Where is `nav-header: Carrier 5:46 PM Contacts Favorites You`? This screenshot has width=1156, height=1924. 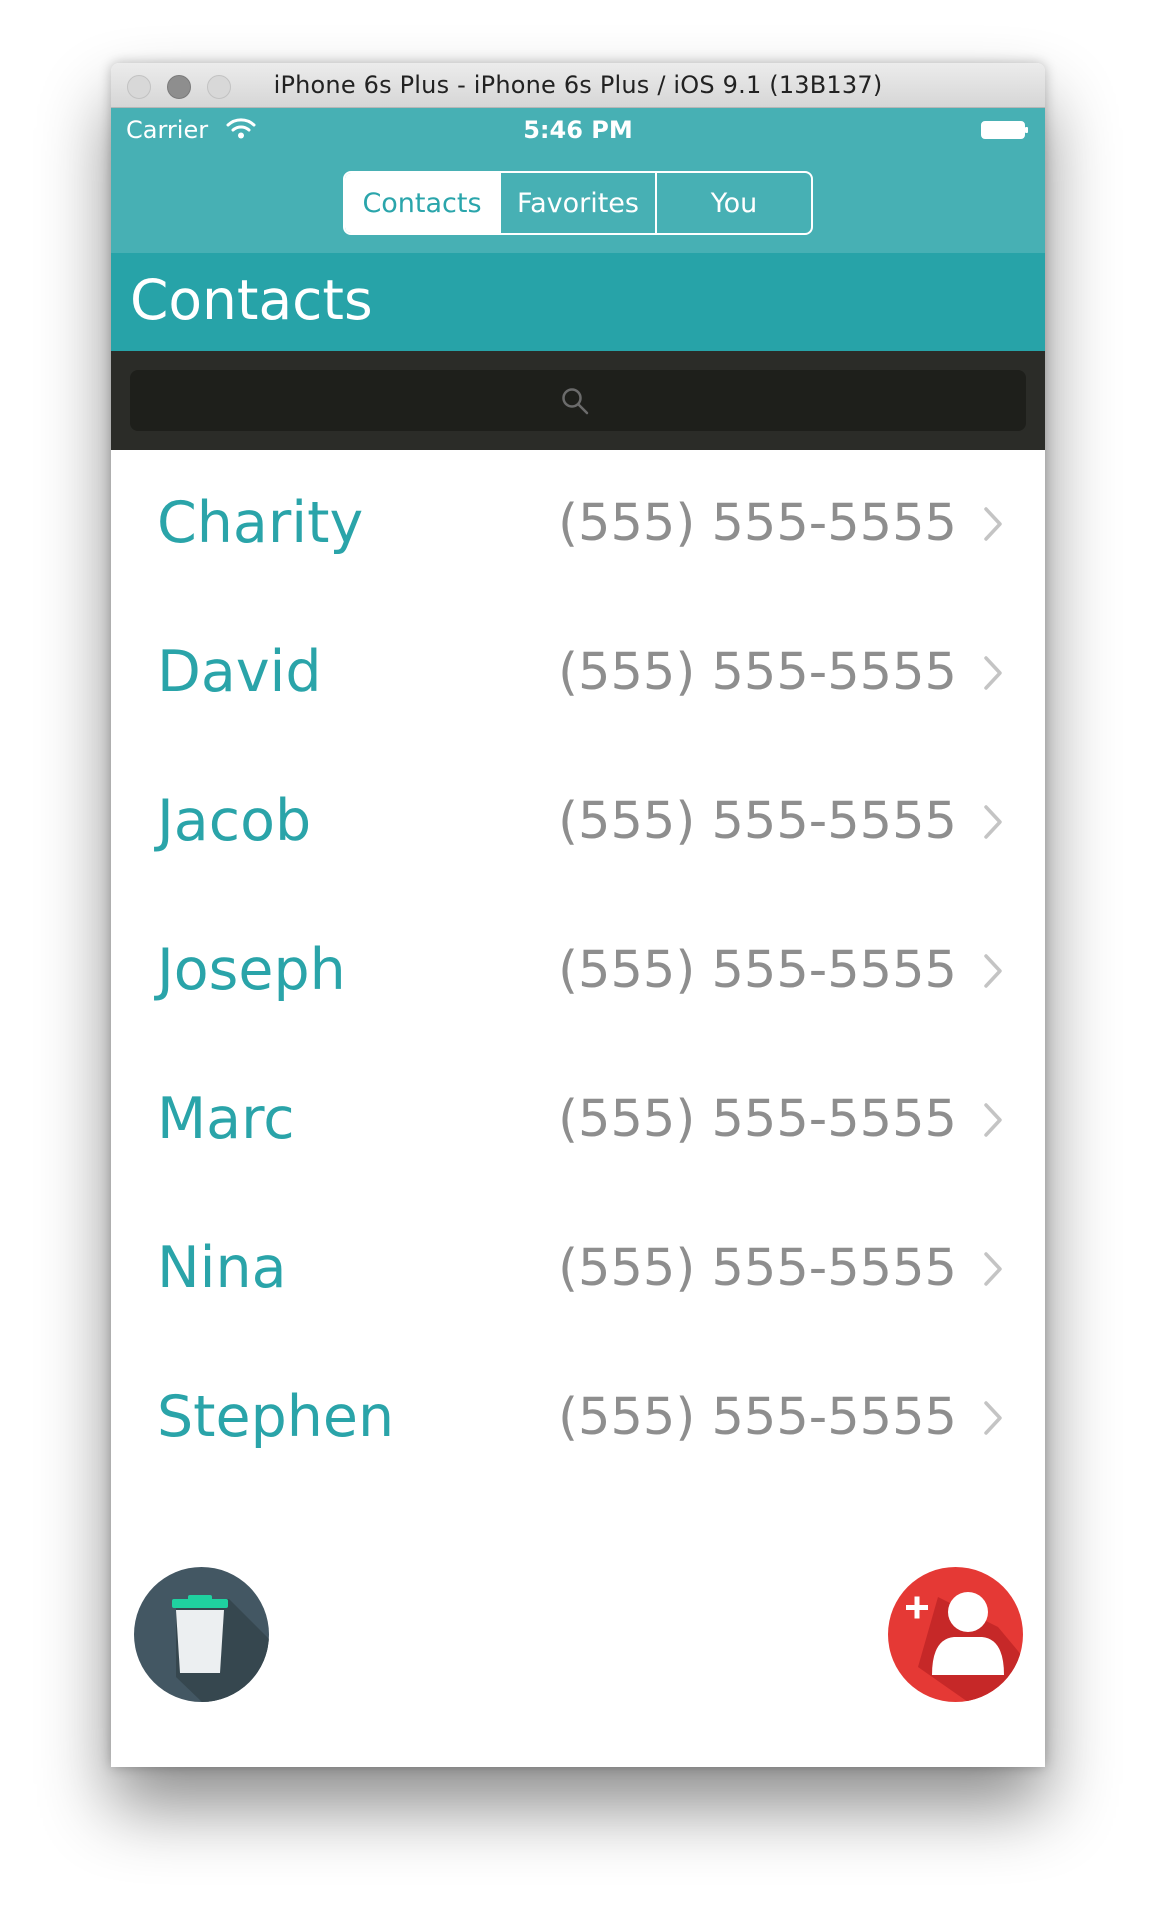
nav-header: Carrier 5:46 PM Contacts Favorites You is located at coordinates (578, 180).